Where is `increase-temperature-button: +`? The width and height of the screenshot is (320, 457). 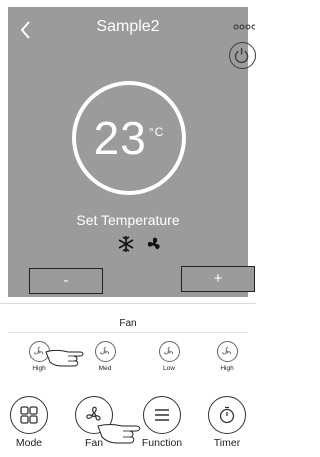 increase-temperature-button: + is located at coordinates (218, 279).